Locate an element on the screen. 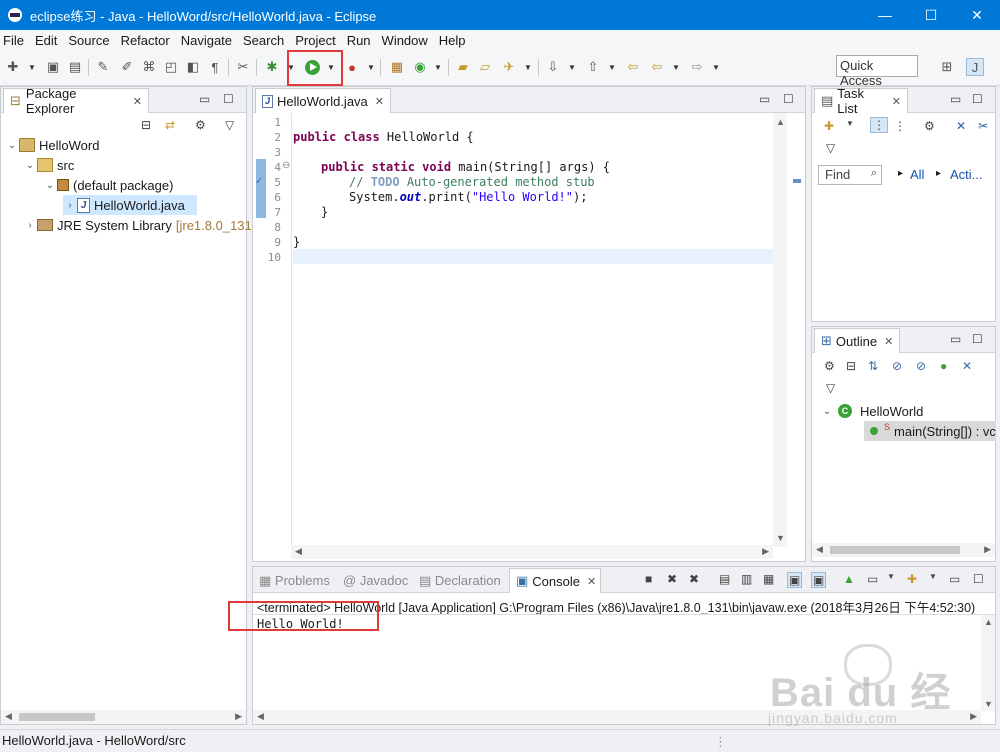  toggle-mark-icon: ✐ is located at coordinates (127, 67).